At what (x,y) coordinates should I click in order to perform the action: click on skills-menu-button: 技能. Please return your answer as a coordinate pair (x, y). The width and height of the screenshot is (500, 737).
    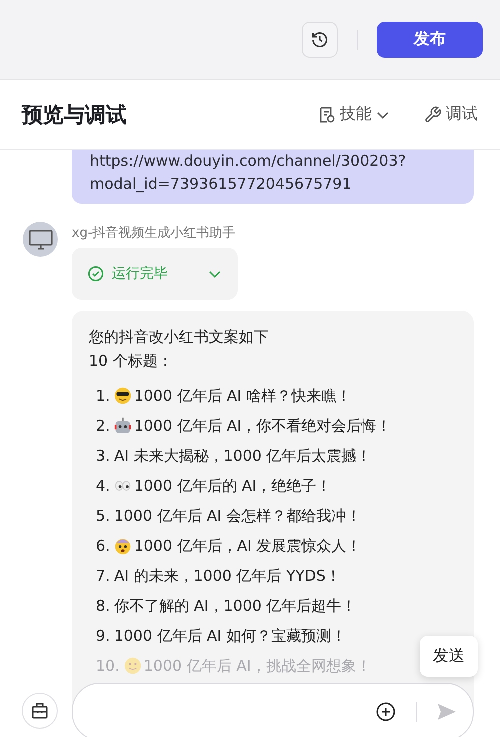
    Looking at the image, I should click on (354, 114).